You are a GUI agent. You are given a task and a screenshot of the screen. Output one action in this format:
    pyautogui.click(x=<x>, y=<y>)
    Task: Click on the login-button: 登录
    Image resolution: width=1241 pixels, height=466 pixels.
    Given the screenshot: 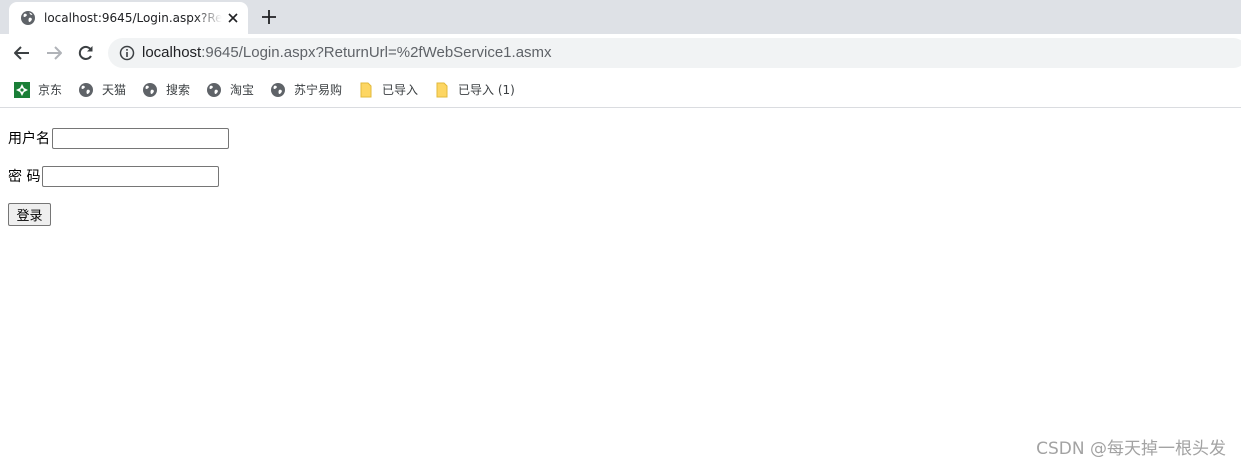 What is the action you would take?
    pyautogui.click(x=29, y=214)
    